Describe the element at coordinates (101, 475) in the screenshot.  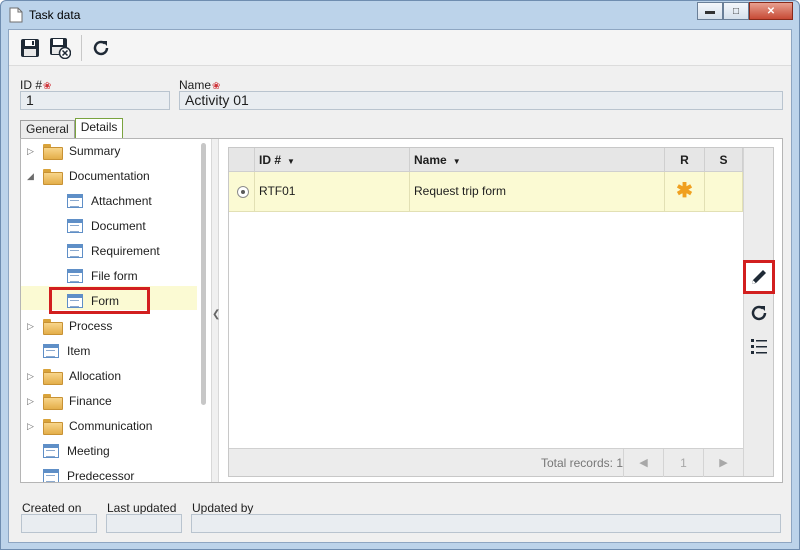
I see `tree-item-label: Predecessor` at that location.